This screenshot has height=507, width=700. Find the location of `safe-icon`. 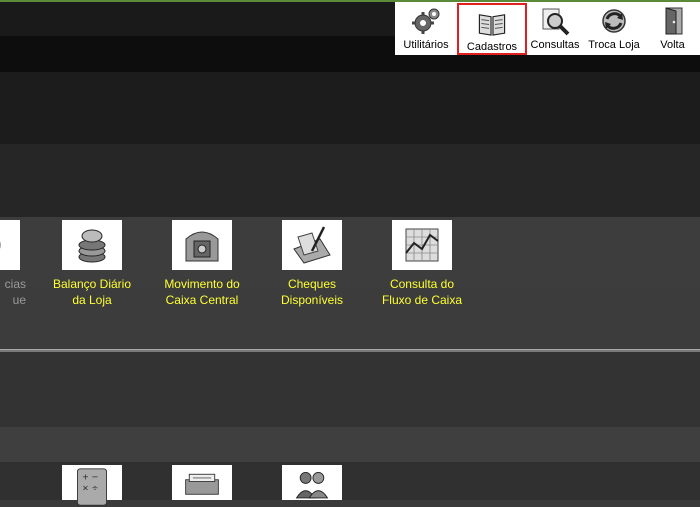

safe-icon is located at coordinates (202, 246).